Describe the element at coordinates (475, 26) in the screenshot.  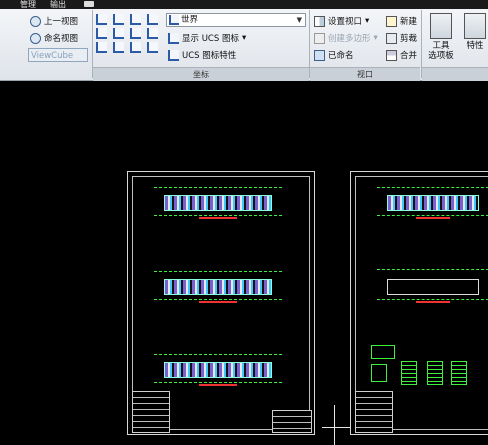
I see `properties-icon` at that location.